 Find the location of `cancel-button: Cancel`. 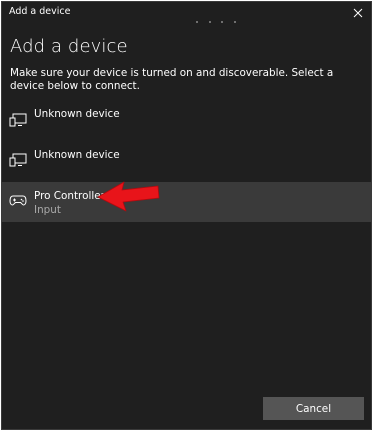

cancel-button: Cancel is located at coordinates (313, 408).